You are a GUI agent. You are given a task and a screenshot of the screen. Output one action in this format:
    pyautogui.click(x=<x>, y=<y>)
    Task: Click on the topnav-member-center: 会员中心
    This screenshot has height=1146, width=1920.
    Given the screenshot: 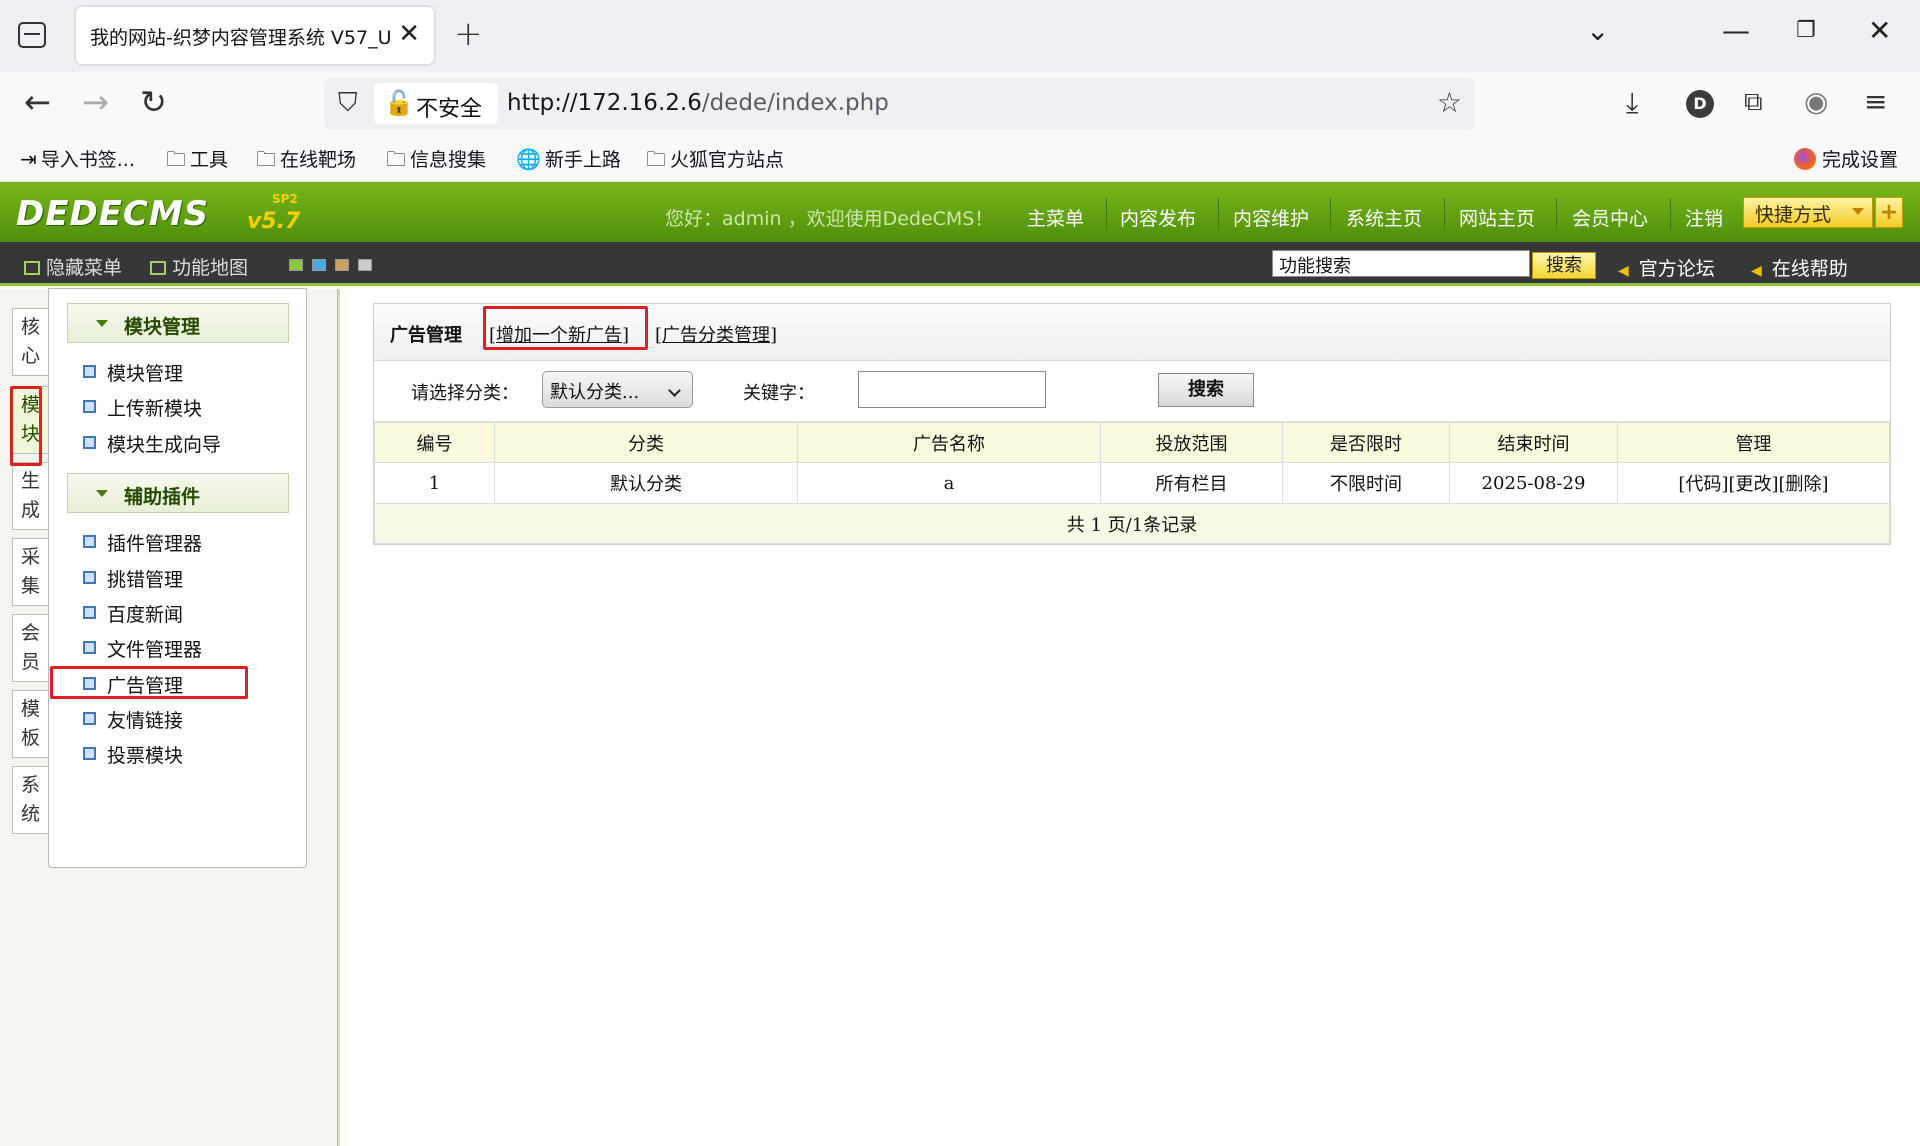 What is the action you would take?
    pyautogui.click(x=1610, y=217)
    